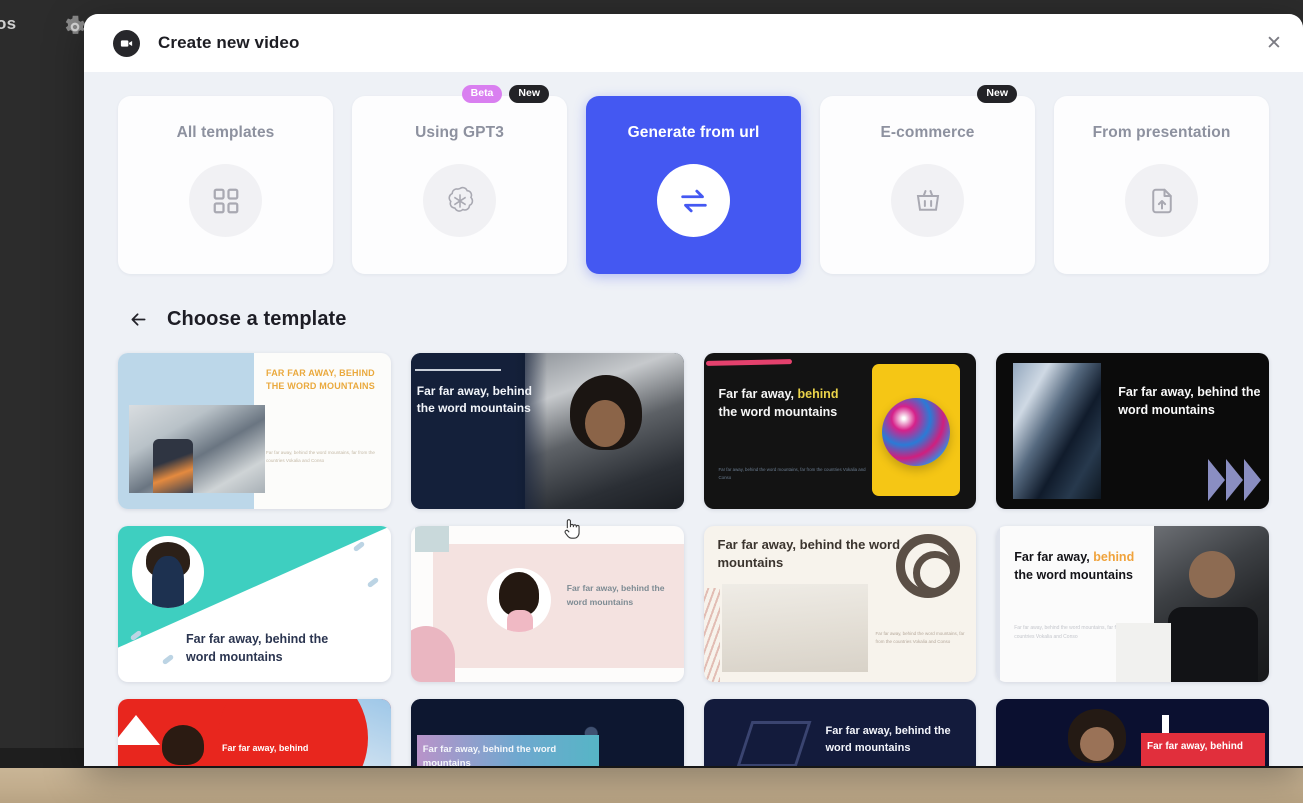 The height and width of the screenshot is (803, 1303). I want to click on avatar-face, so click(1097, 744).